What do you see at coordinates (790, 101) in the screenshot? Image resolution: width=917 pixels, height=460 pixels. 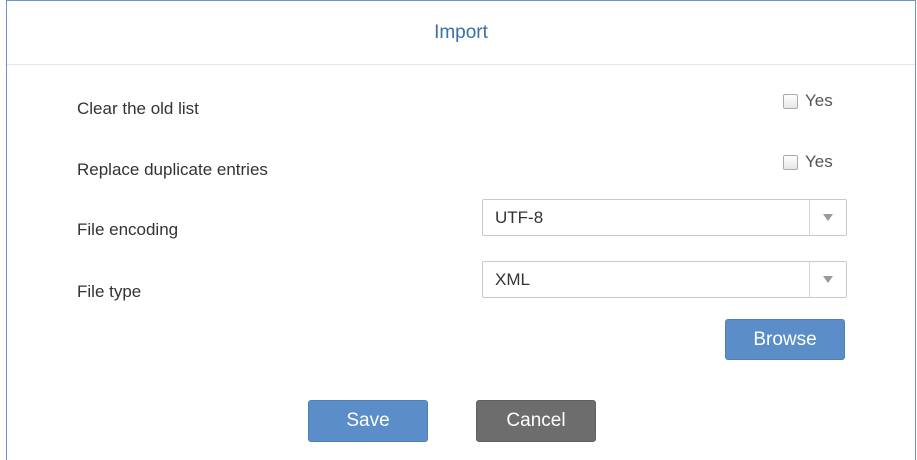 I see `clear-old-list-checkbox-box` at bounding box center [790, 101].